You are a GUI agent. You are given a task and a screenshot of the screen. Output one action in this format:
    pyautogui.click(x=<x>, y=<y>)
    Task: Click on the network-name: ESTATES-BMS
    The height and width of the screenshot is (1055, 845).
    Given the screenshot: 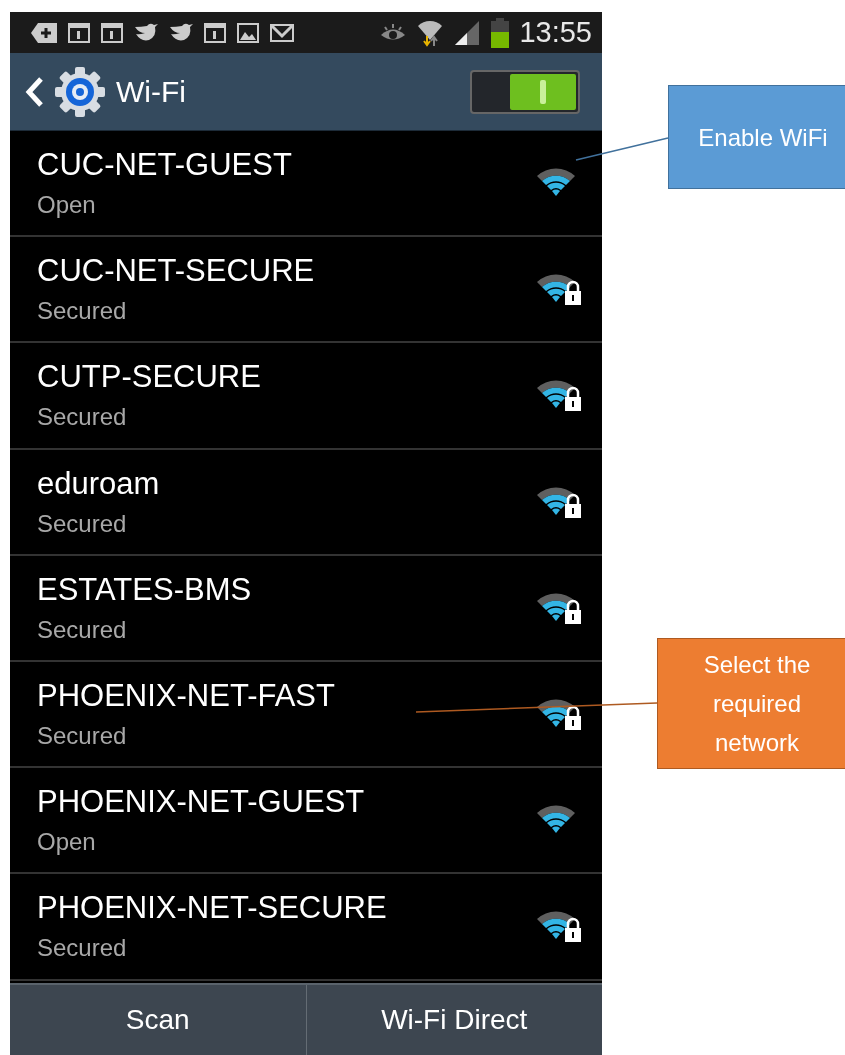 What is the action you would take?
    pyautogui.click(x=145, y=589)
    